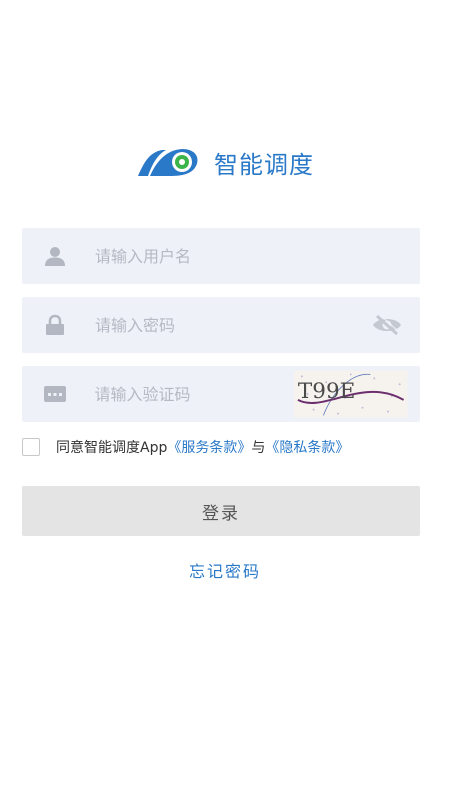 The height and width of the screenshot is (800, 450). Describe the element at coordinates (112, 448) in the screenshot. I see `agreement-prefix: 同意智能调度App` at that location.